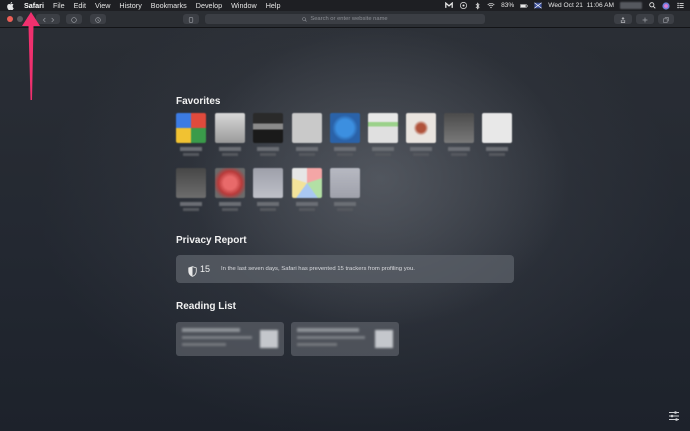 This screenshot has height=431, width=690. I want to click on battery-percent: 83%, so click(508, 5).